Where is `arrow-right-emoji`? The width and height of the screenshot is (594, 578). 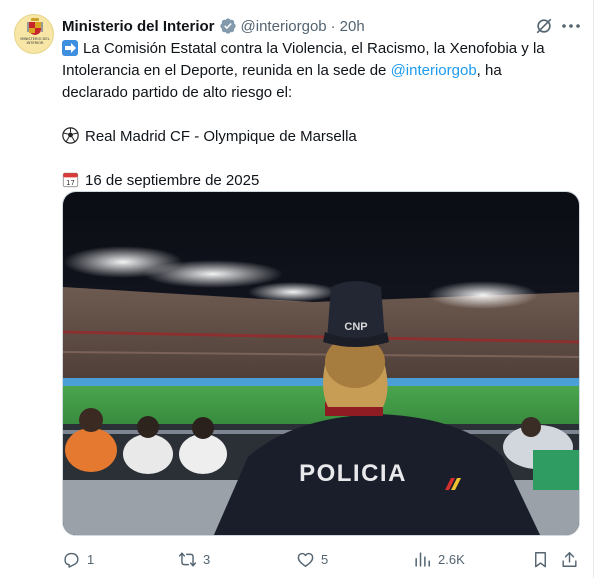 arrow-right-emoji is located at coordinates (70, 48).